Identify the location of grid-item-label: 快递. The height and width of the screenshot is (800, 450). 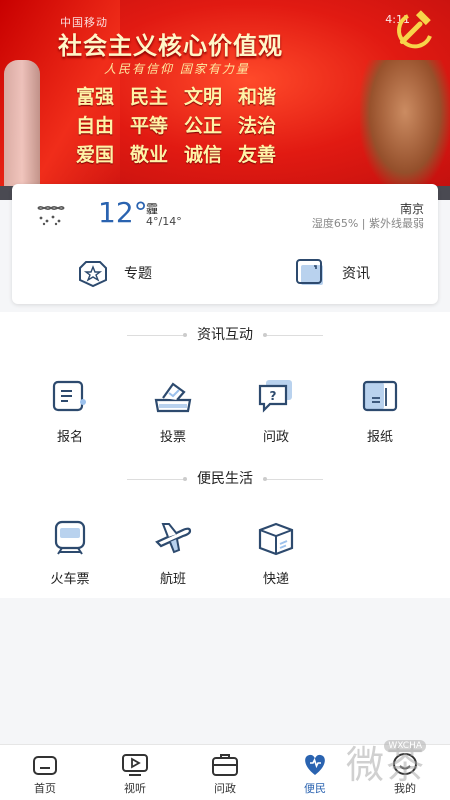
(275, 579).